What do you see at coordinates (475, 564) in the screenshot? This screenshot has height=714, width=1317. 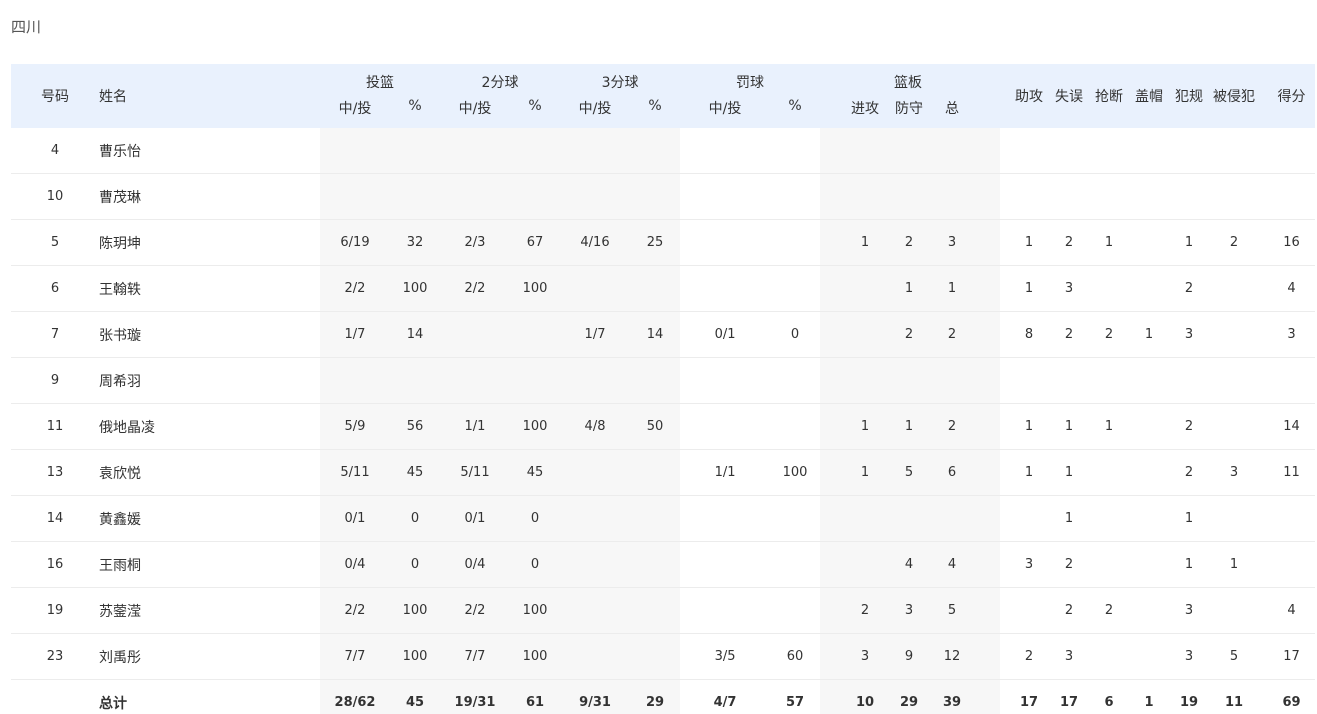 I see `two-made-att-cell: 0/4` at bounding box center [475, 564].